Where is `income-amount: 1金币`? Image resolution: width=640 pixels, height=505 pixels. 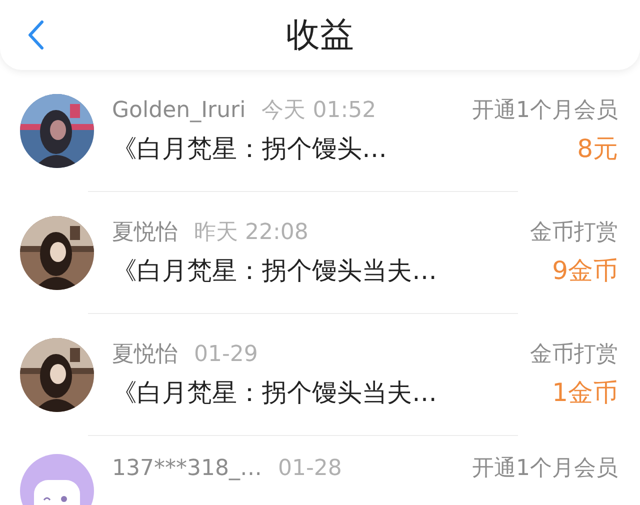
income-amount: 1金币 is located at coordinates (585, 393).